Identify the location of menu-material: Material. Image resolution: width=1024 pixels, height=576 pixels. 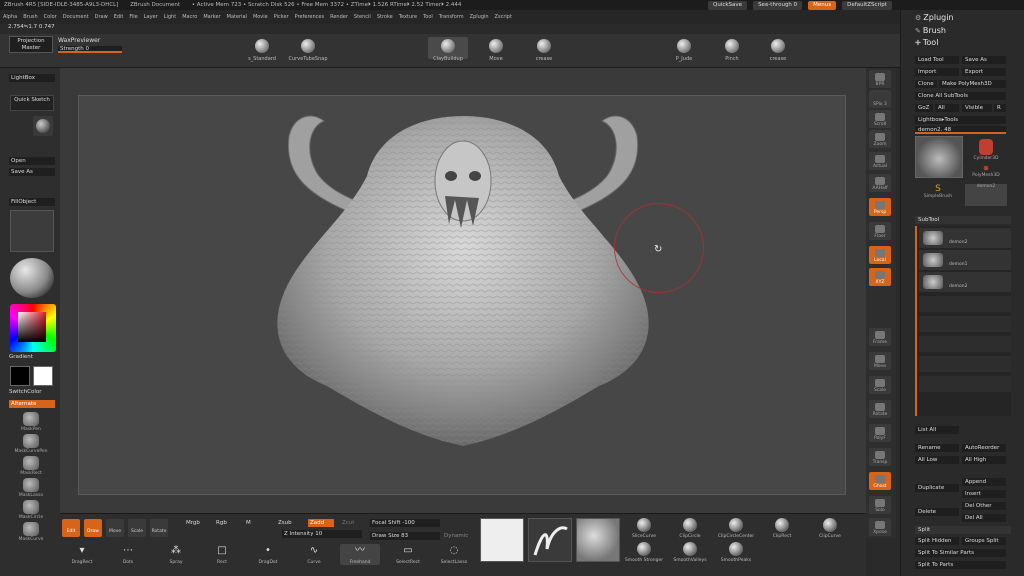
(237, 17).